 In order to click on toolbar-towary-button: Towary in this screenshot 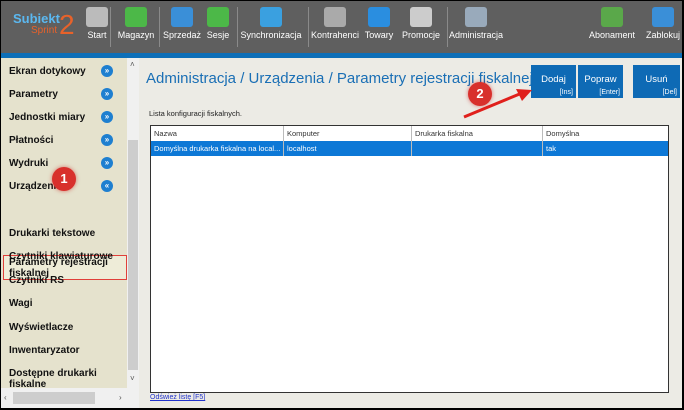, I will do `click(379, 28)`.